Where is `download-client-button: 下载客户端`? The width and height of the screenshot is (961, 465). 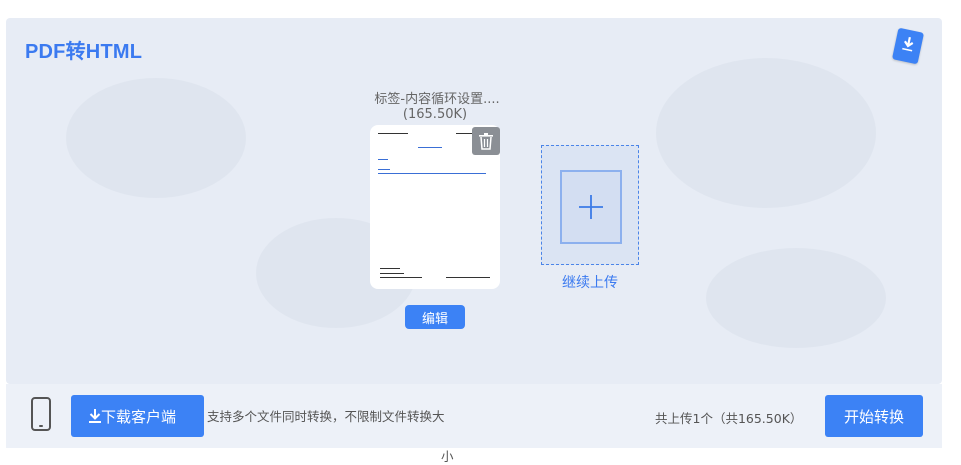
download-client-button: 下载客户端 is located at coordinates (137, 416).